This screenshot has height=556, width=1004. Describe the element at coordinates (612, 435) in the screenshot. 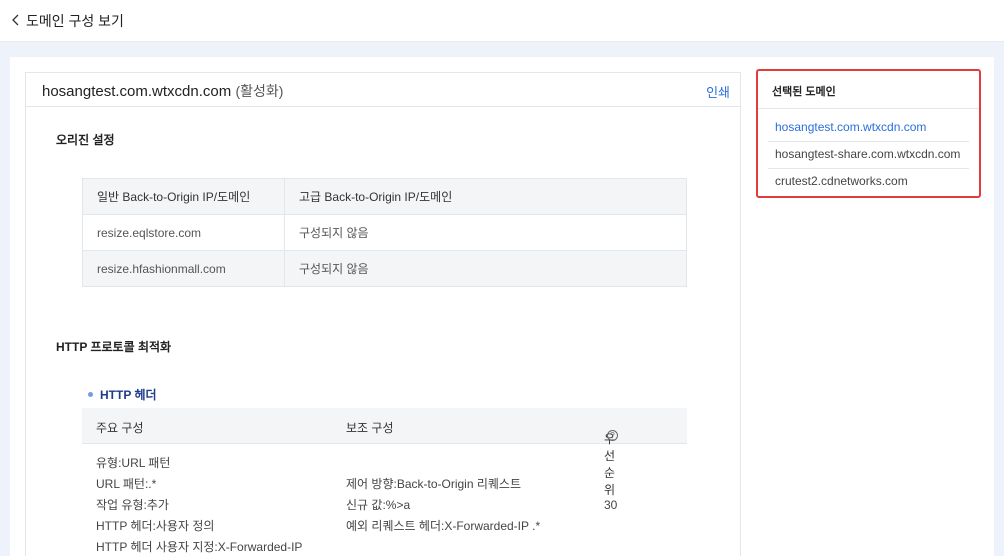

I see `question-circle-icon: ?` at that location.